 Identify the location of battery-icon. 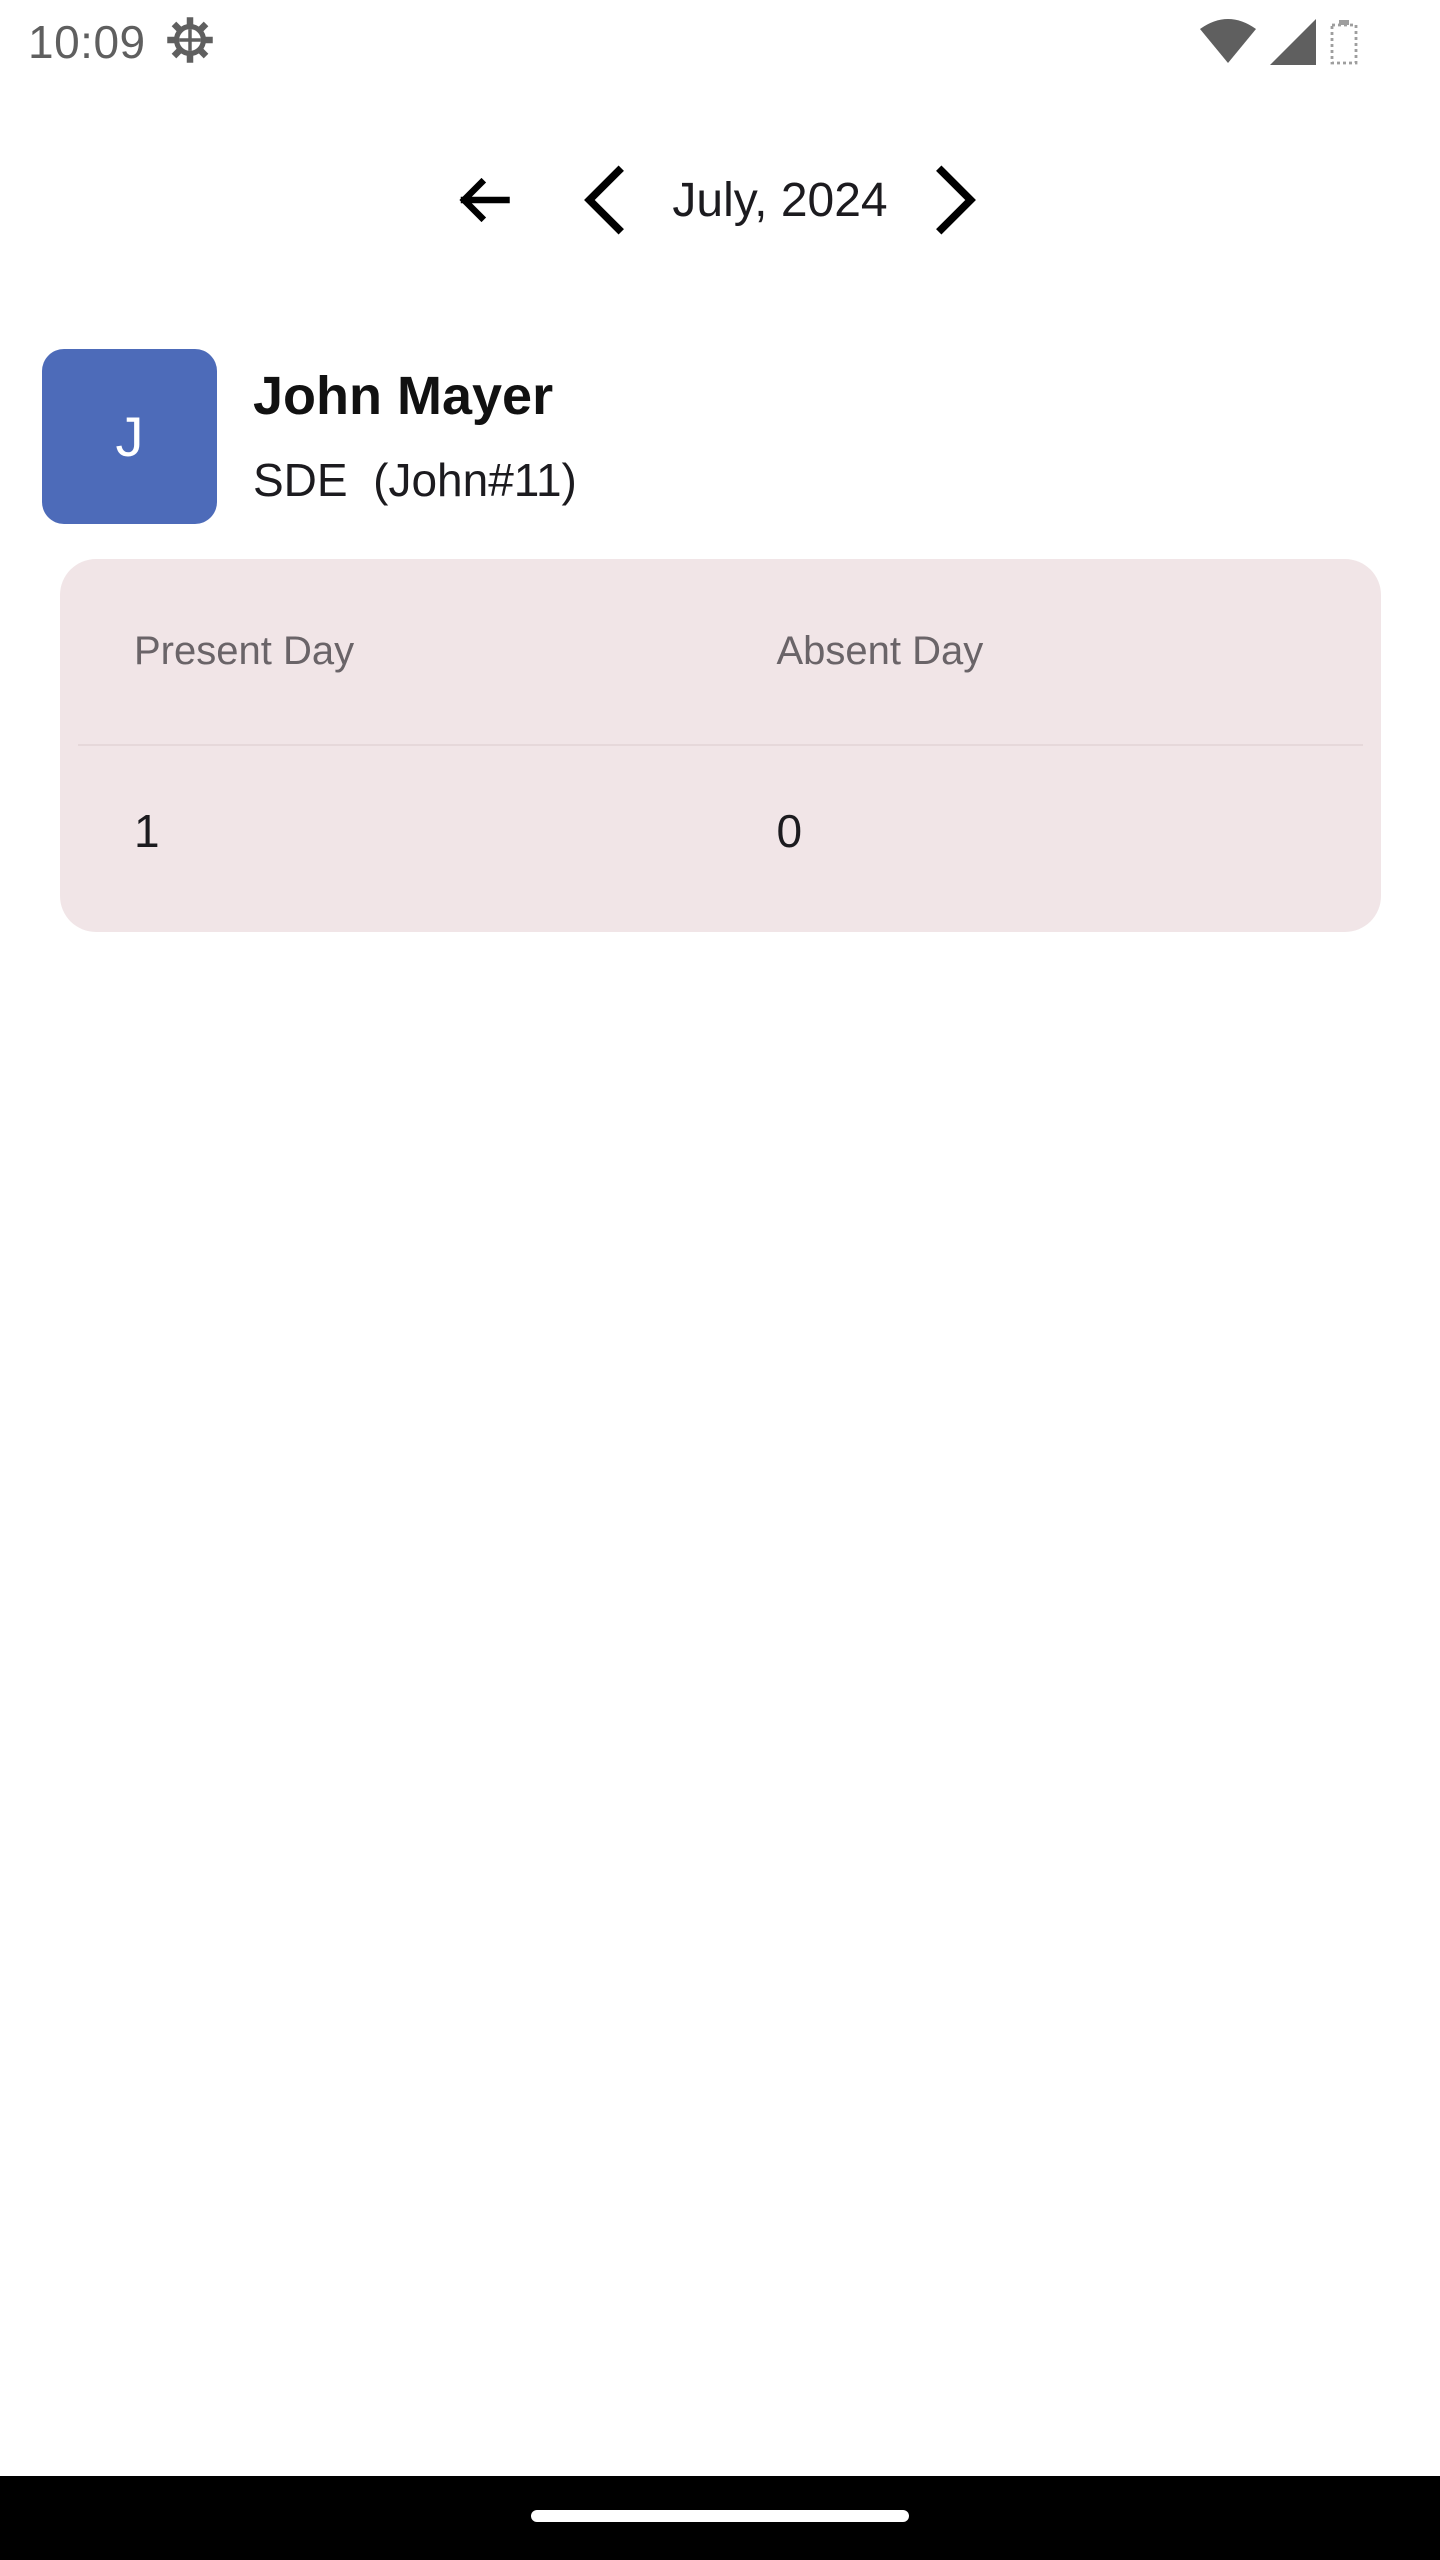
(1345, 42).